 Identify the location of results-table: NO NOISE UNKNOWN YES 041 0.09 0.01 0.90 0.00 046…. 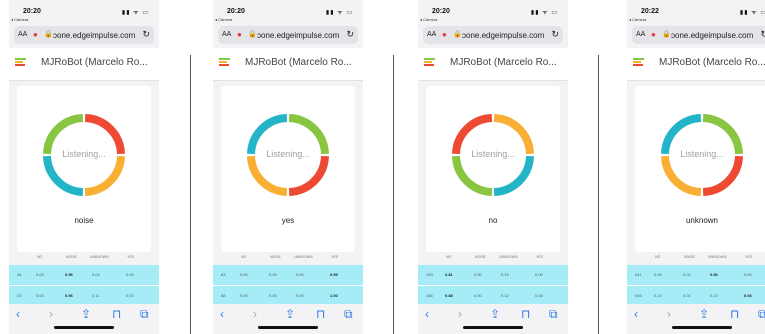
(696, 279).